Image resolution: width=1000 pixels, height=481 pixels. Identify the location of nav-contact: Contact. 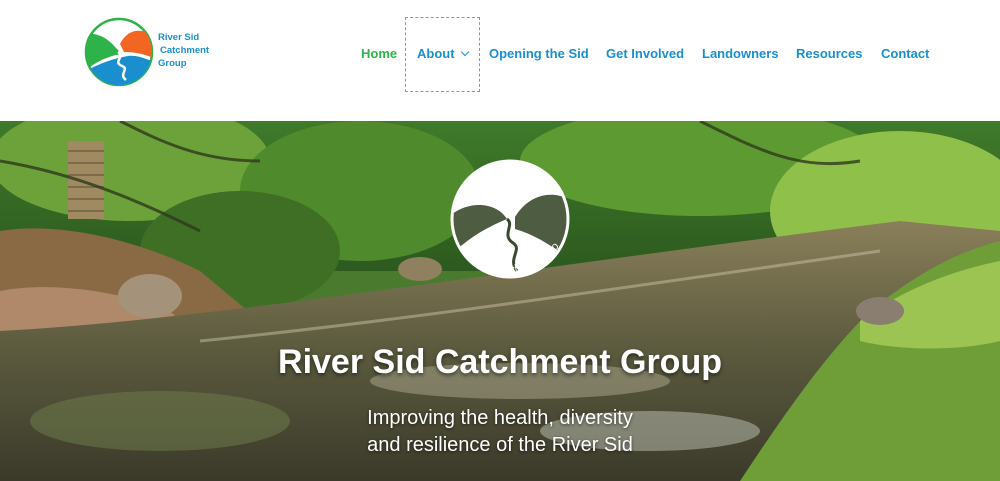
(905, 53).